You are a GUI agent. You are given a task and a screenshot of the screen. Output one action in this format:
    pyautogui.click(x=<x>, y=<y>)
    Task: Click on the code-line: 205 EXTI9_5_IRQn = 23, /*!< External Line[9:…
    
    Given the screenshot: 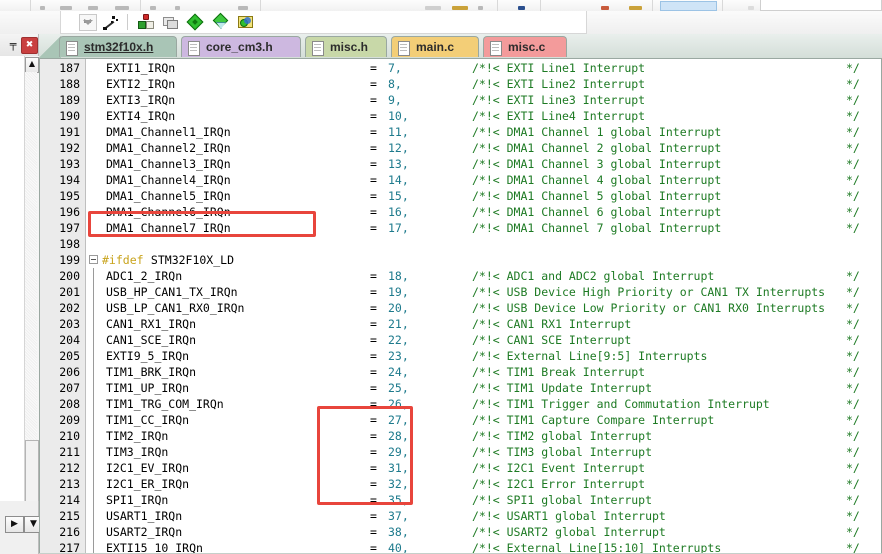 What is the action you would take?
    pyautogui.click(x=461, y=356)
    